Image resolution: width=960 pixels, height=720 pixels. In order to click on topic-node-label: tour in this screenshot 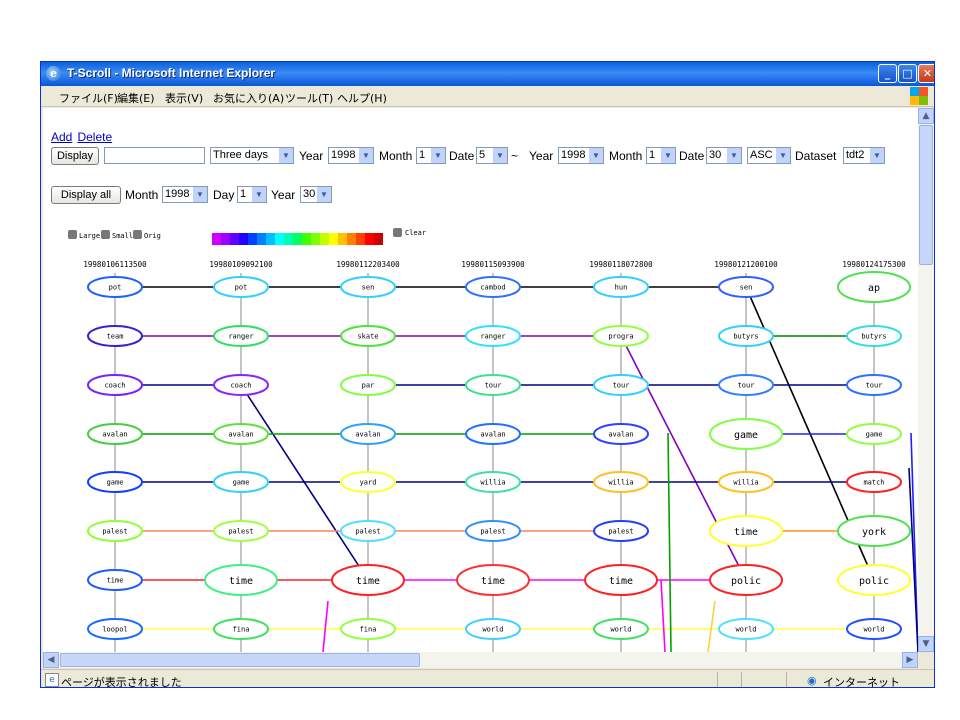, I will do `click(621, 386)`.